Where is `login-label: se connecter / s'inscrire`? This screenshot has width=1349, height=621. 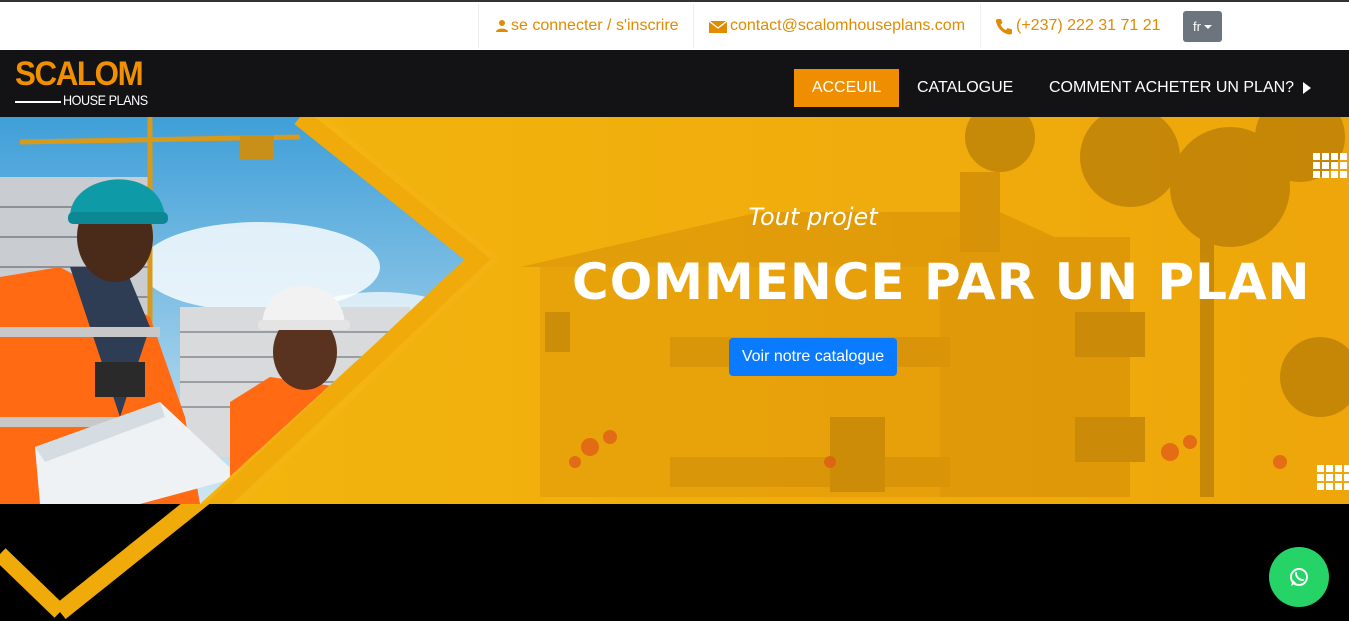
login-label: se connecter / s'inscrire is located at coordinates (595, 25).